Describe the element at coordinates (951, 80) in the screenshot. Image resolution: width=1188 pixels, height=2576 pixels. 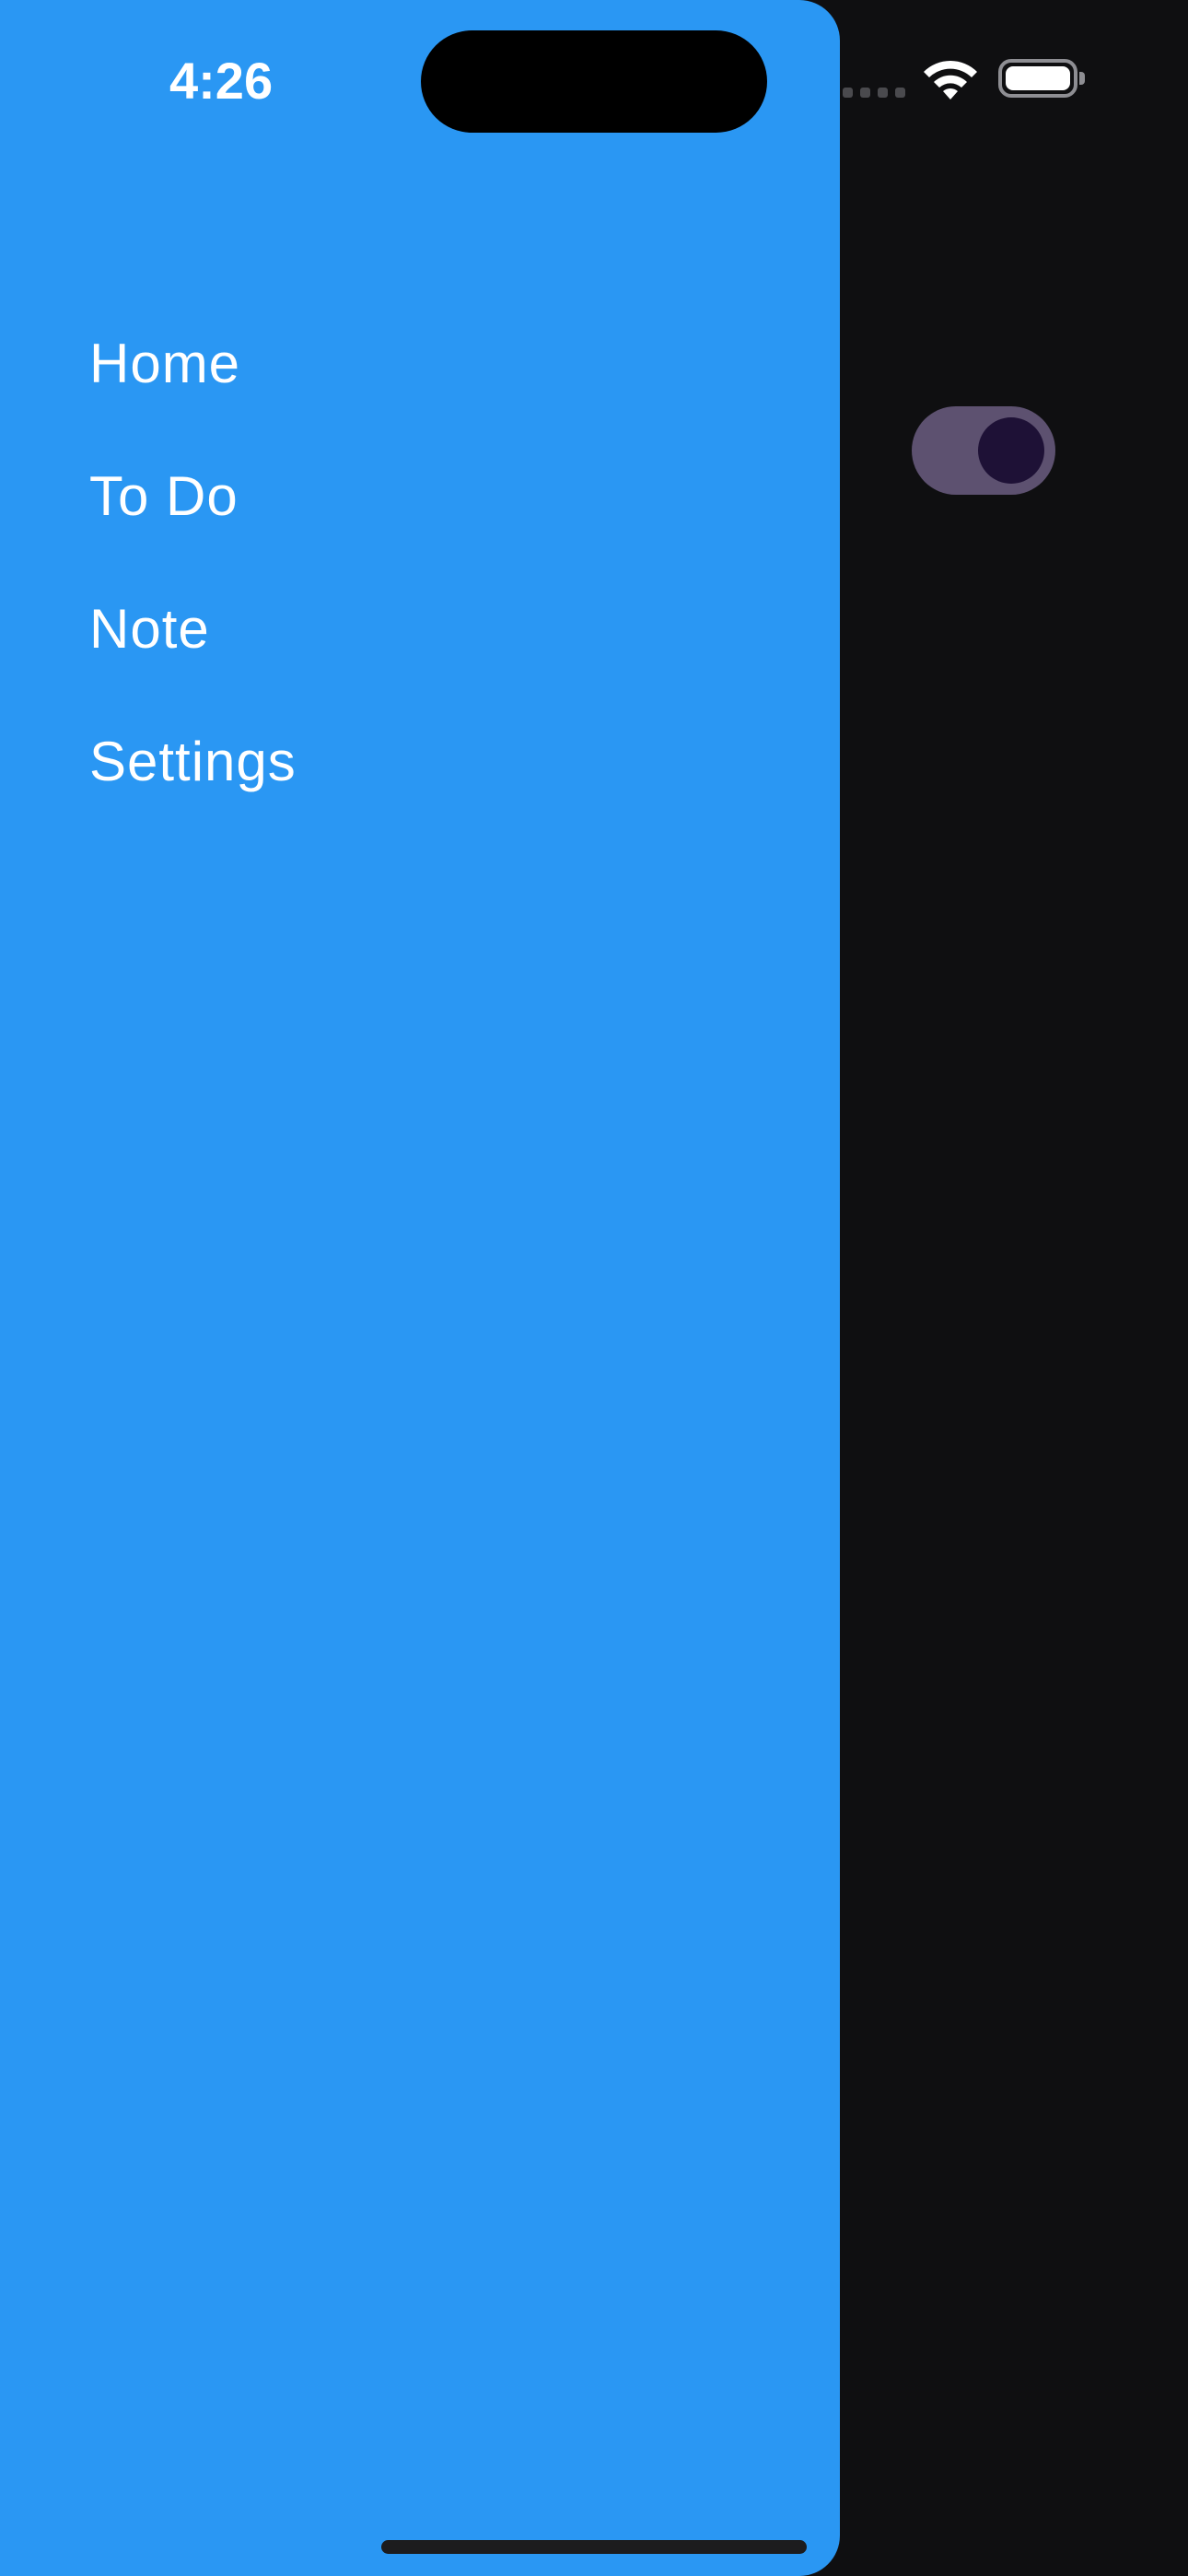
I see `wifi-icon` at that location.